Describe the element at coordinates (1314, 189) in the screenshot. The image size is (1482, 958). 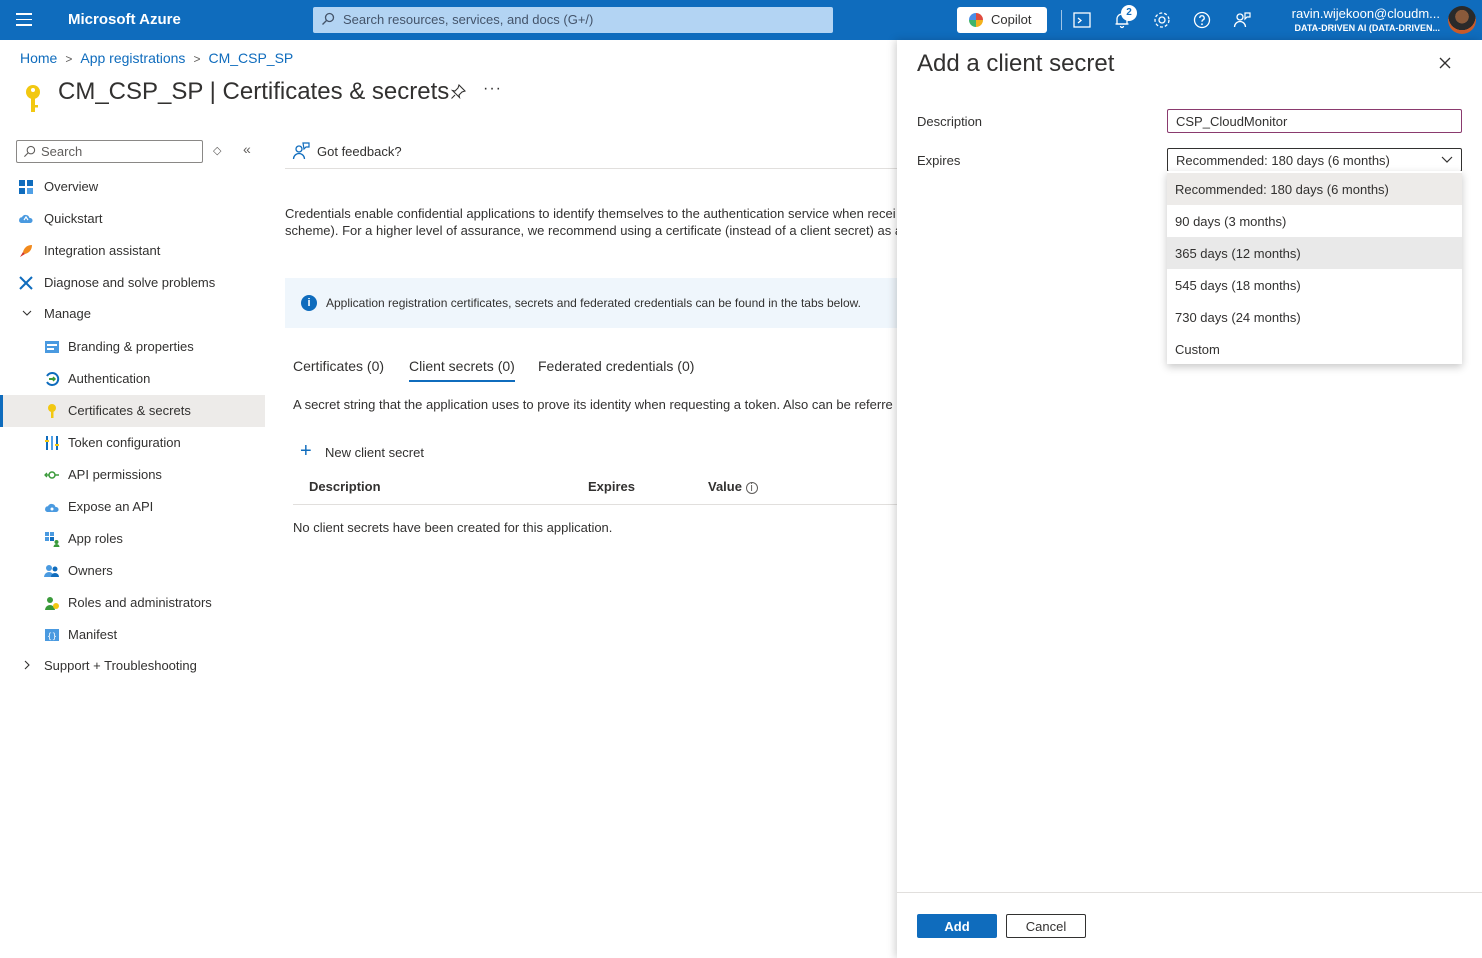
I see `option-180-days: Recommended: 180 days (6 months)` at that location.